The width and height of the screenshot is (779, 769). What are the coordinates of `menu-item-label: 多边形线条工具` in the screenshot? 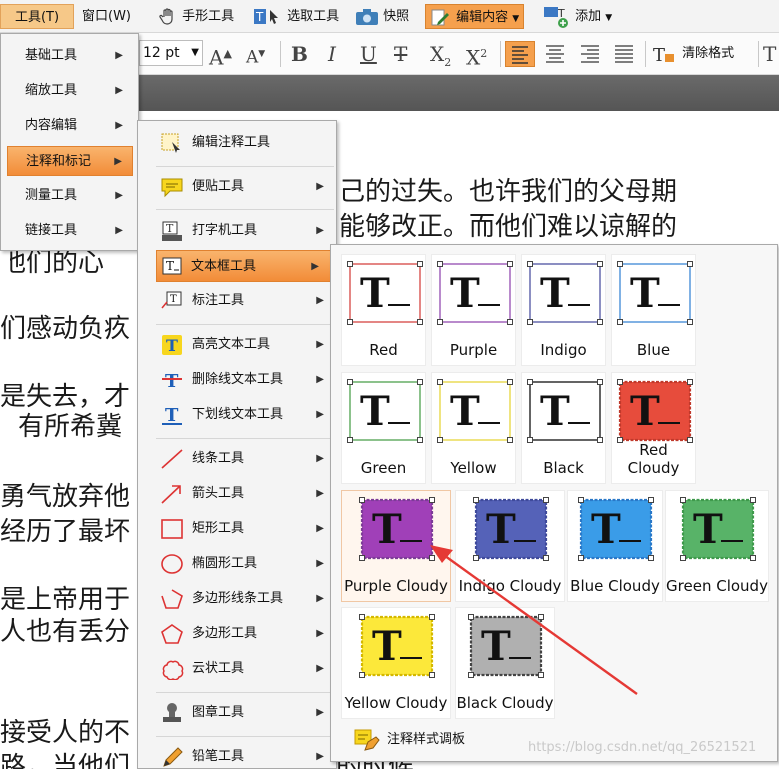 It's located at (238, 598).